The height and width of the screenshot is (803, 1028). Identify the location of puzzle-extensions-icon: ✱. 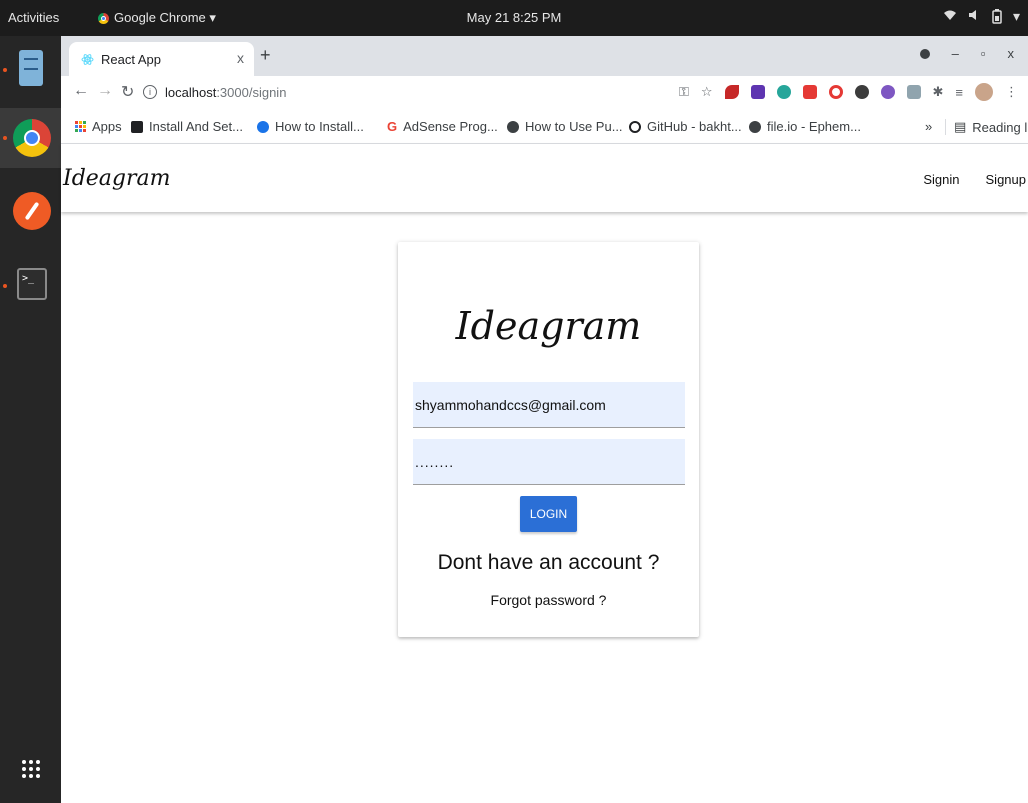
(938, 92).